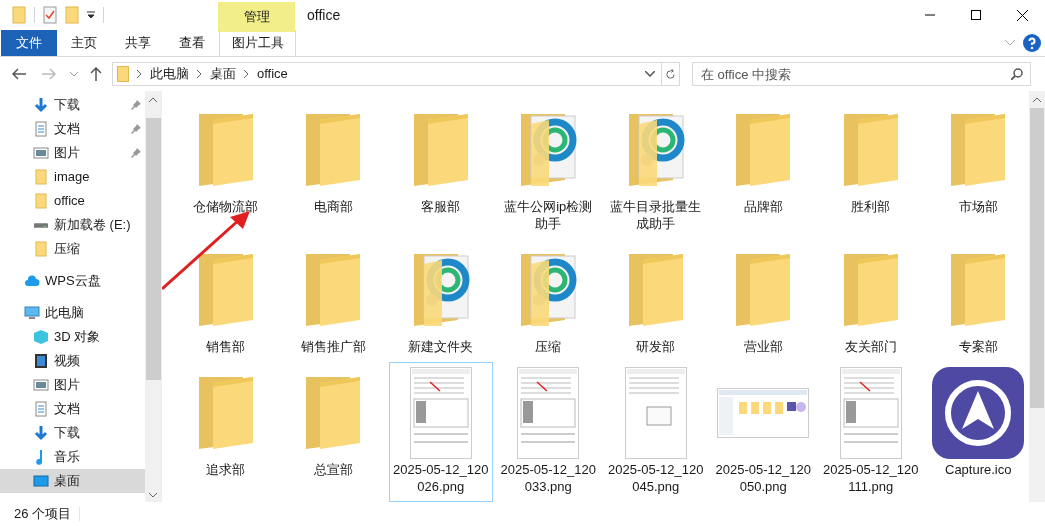 The height and width of the screenshot is (526, 1045). Describe the element at coordinates (763, 432) in the screenshot. I see `file-item: 2025-05-12_120050.png` at that location.